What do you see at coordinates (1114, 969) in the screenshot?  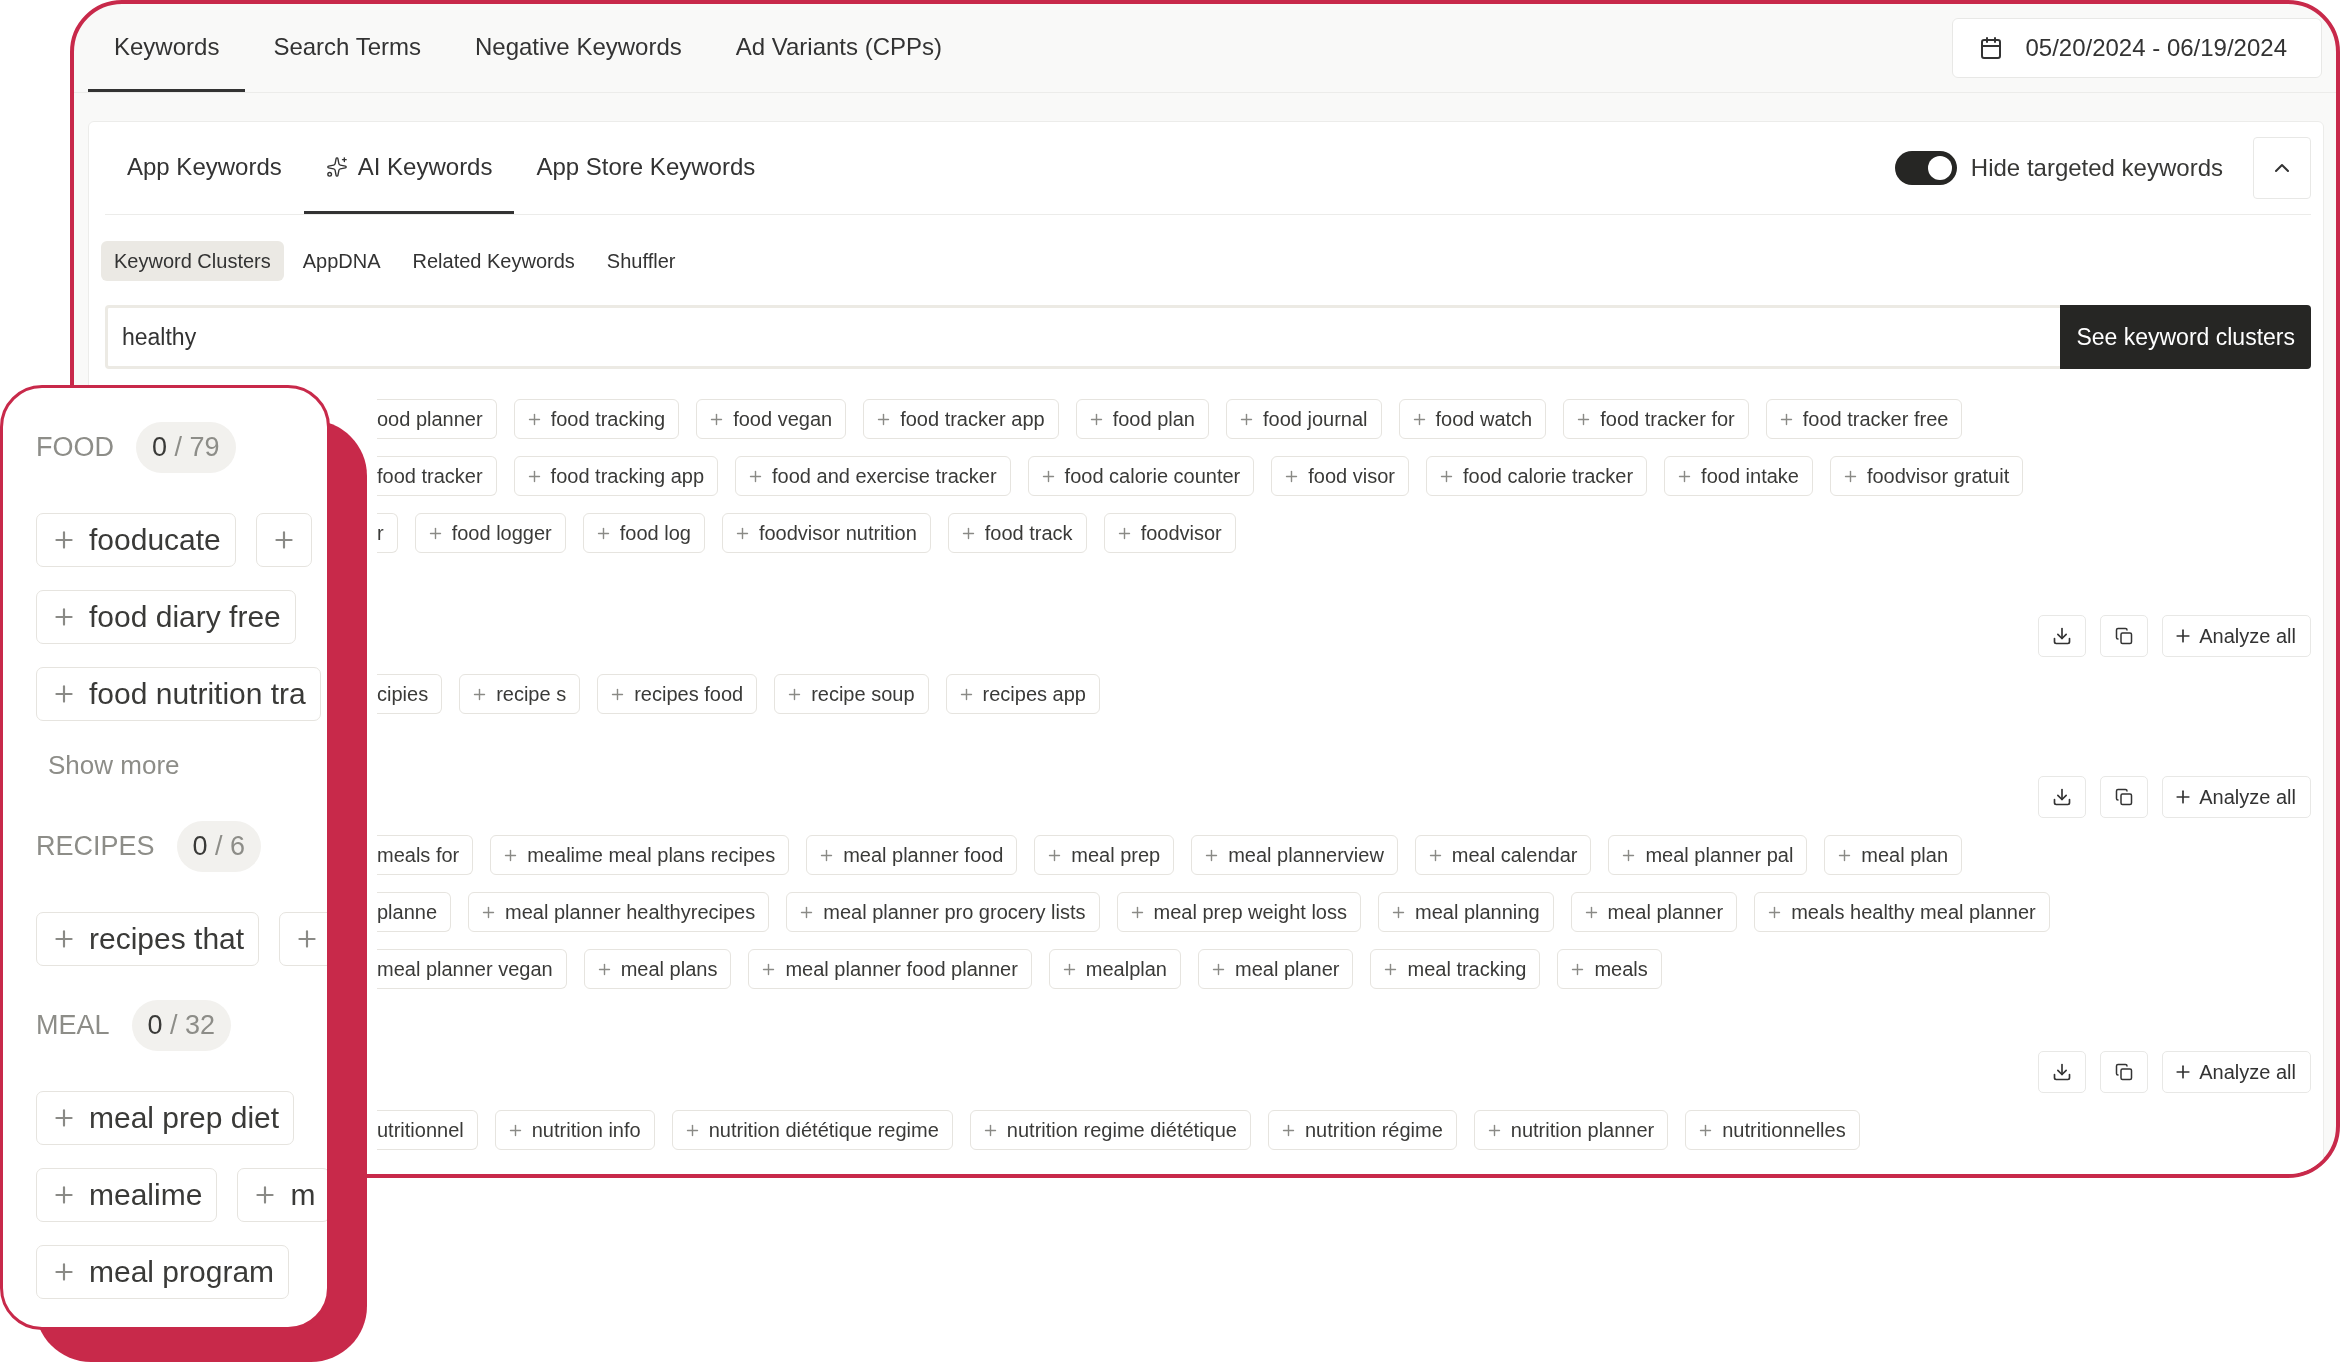 I see `keyword-chip: mealplan` at bounding box center [1114, 969].